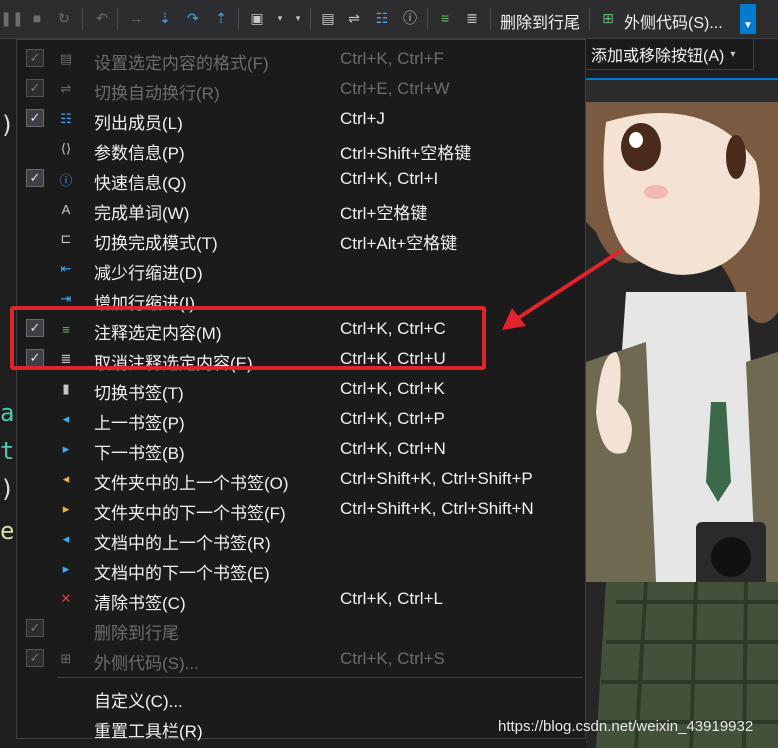  What do you see at coordinates (658, 56) in the screenshot?
I see `add-remove-buttons-label: 添加或移除按钮(A)` at bounding box center [658, 56].